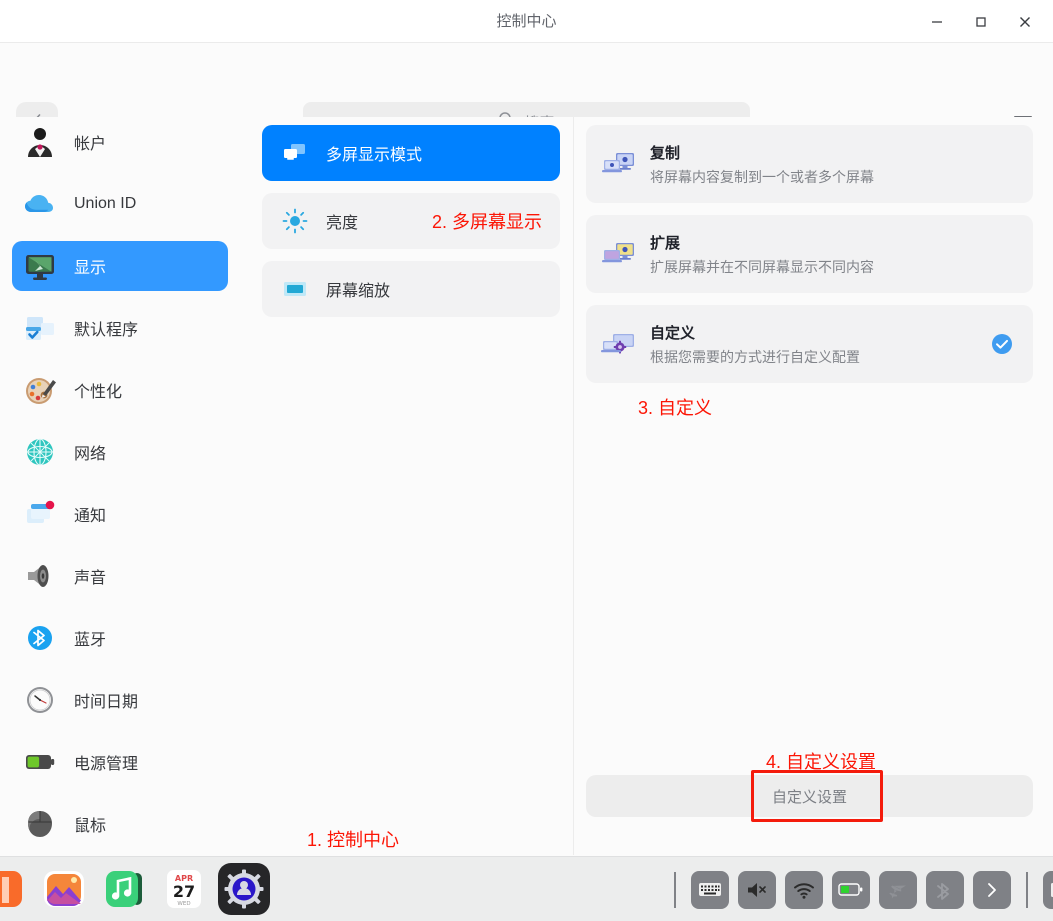 Image resolution: width=1053 pixels, height=921 pixels. Describe the element at coordinates (244, 889) in the screenshot. I see `dock-app-control-center` at that location.